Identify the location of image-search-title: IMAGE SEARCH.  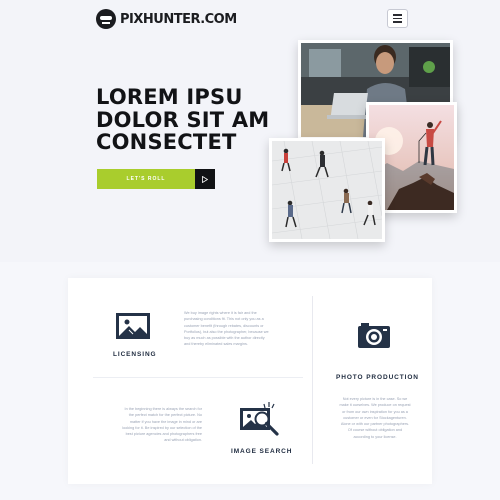
(262, 451).